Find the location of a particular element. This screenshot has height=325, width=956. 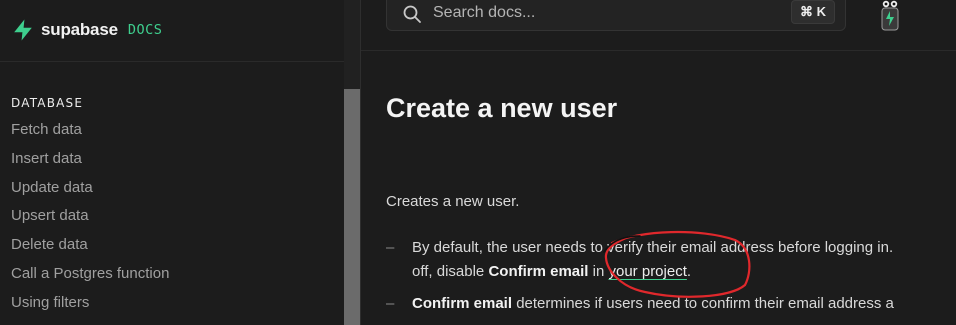

bullet-text: off, disable is located at coordinates (450, 271).